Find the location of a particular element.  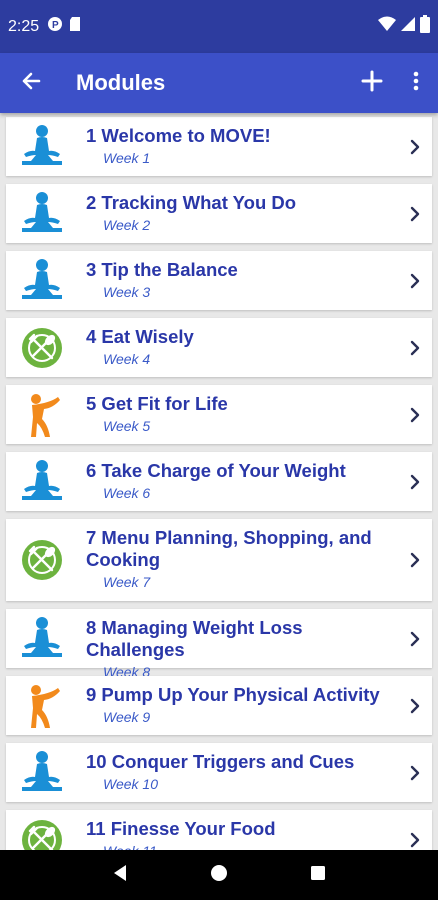

list-item: 8 Managing Weight Loss Challenges Week 8 is located at coordinates (219, 644).